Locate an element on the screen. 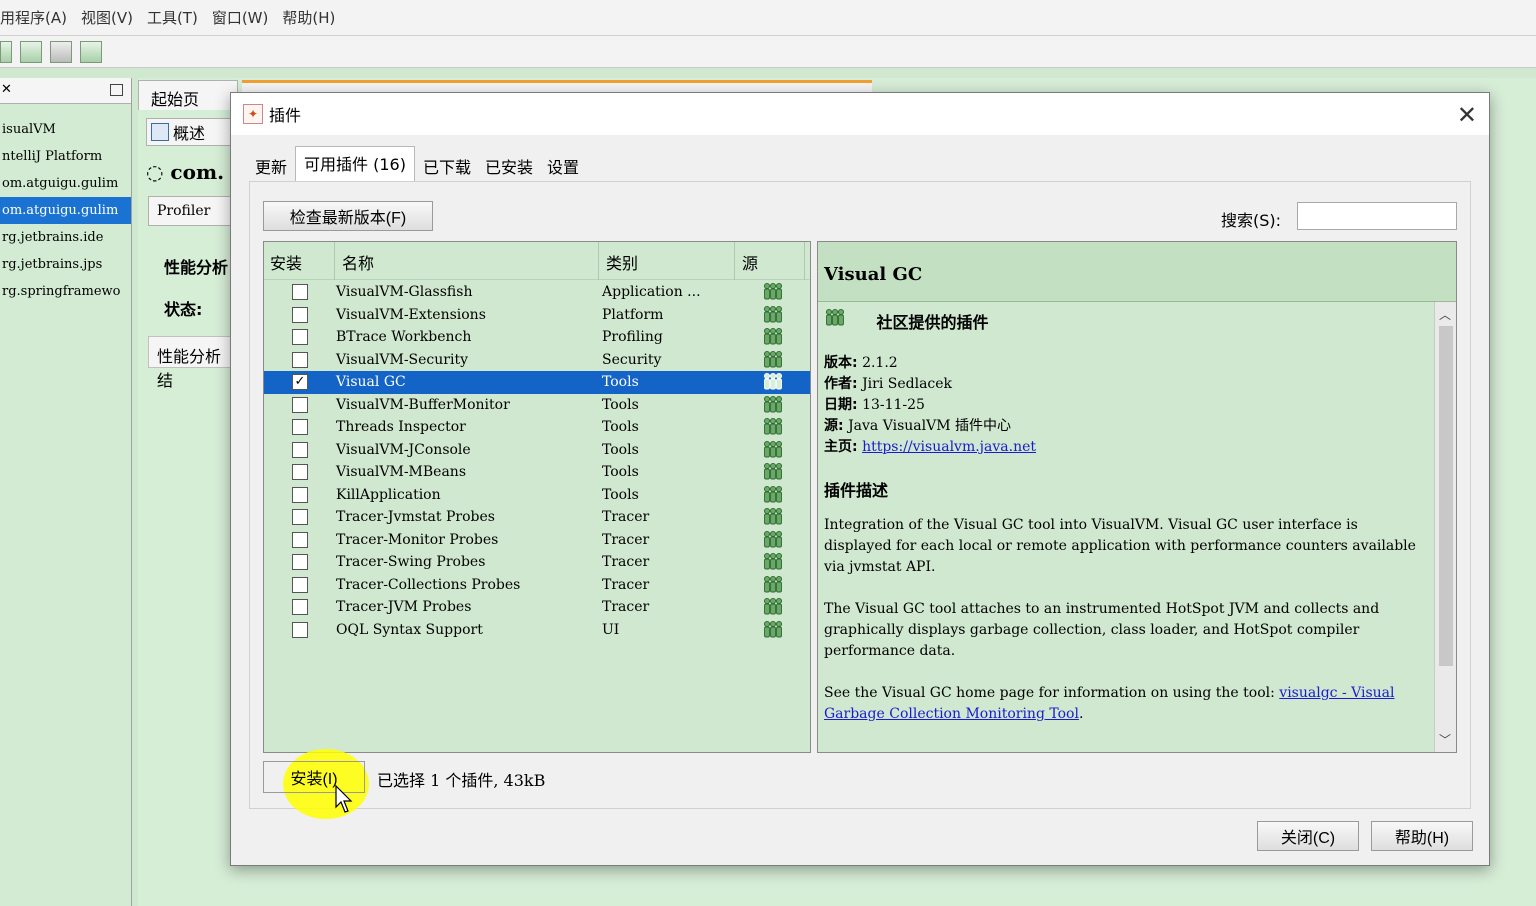 The height and width of the screenshot is (906, 1536). plugin-name: VisualVM-MBeans is located at coordinates (401, 472).